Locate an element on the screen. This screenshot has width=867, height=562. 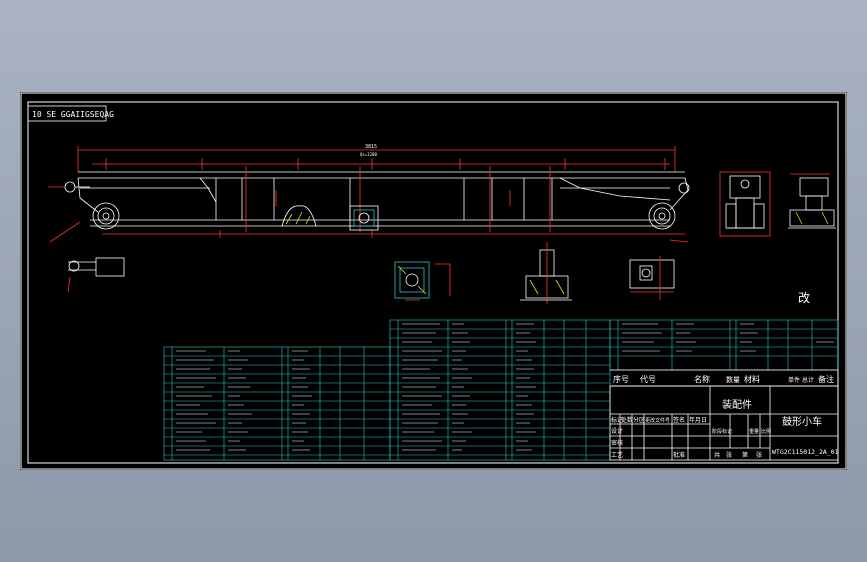
sign-label-zone: 分区 is located at coordinates (639, 420).